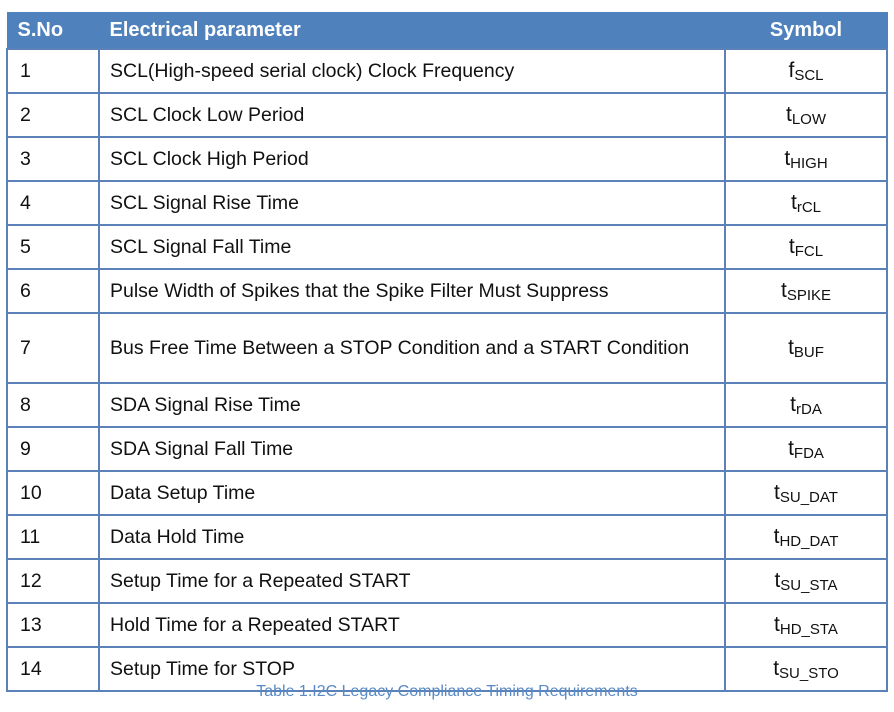 This screenshot has width=894, height=712. What do you see at coordinates (412, 449) in the screenshot?
I see `row-parameter: SDA Signal Fall Time` at bounding box center [412, 449].